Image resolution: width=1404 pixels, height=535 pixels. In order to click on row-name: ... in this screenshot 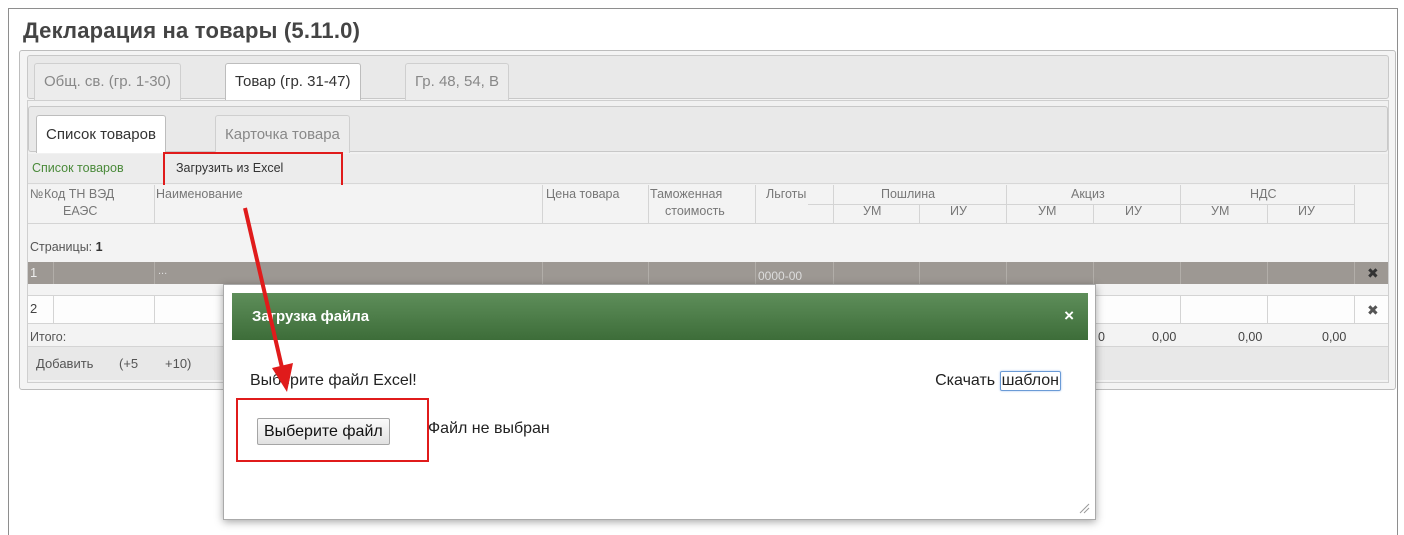, I will do `click(163, 271)`.